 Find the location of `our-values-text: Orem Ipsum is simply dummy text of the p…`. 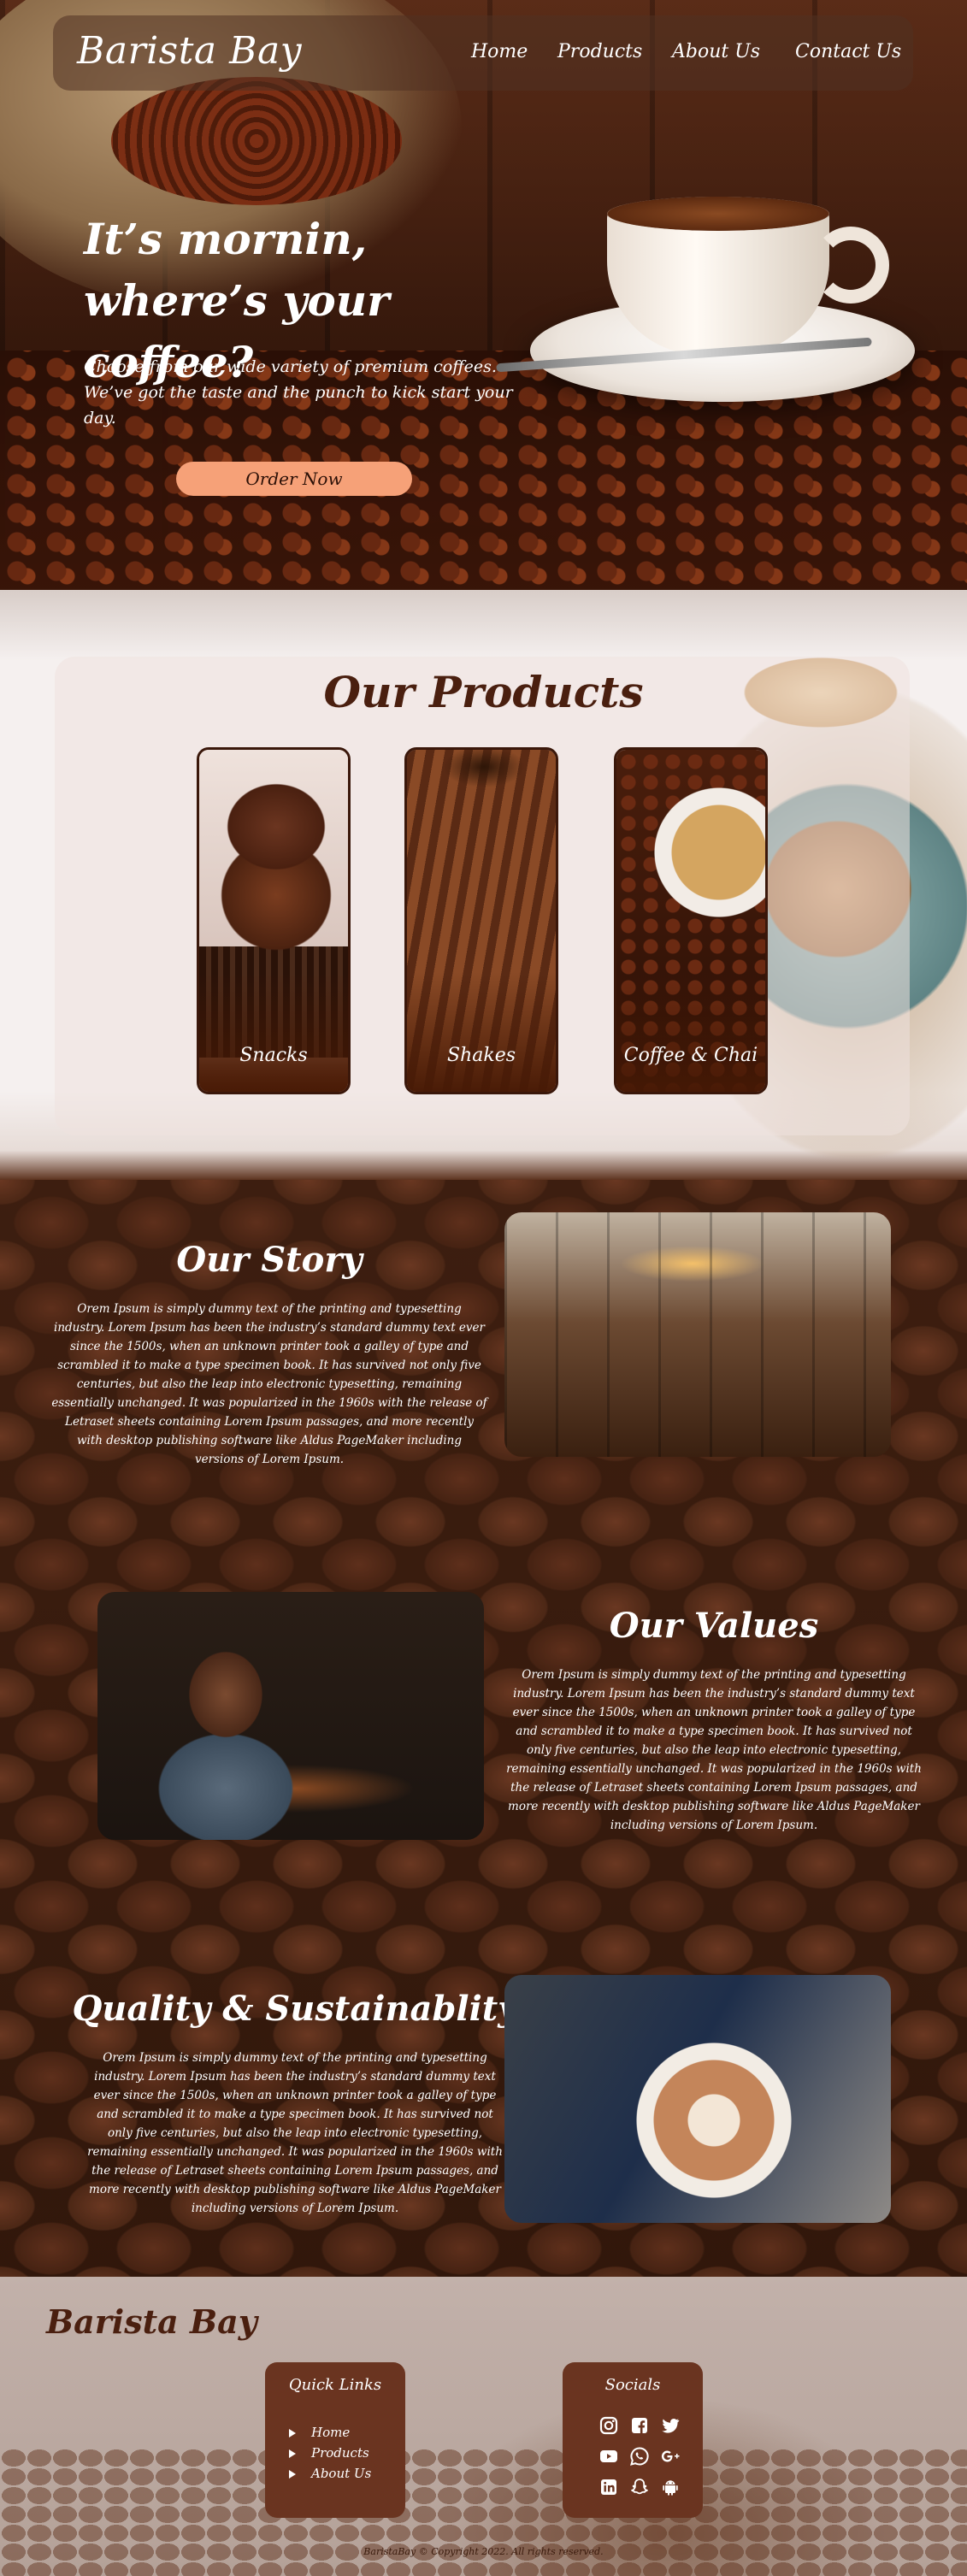

our-values-text: Orem Ipsum is simply dummy text of the p… is located at coordinates (714, 1750).